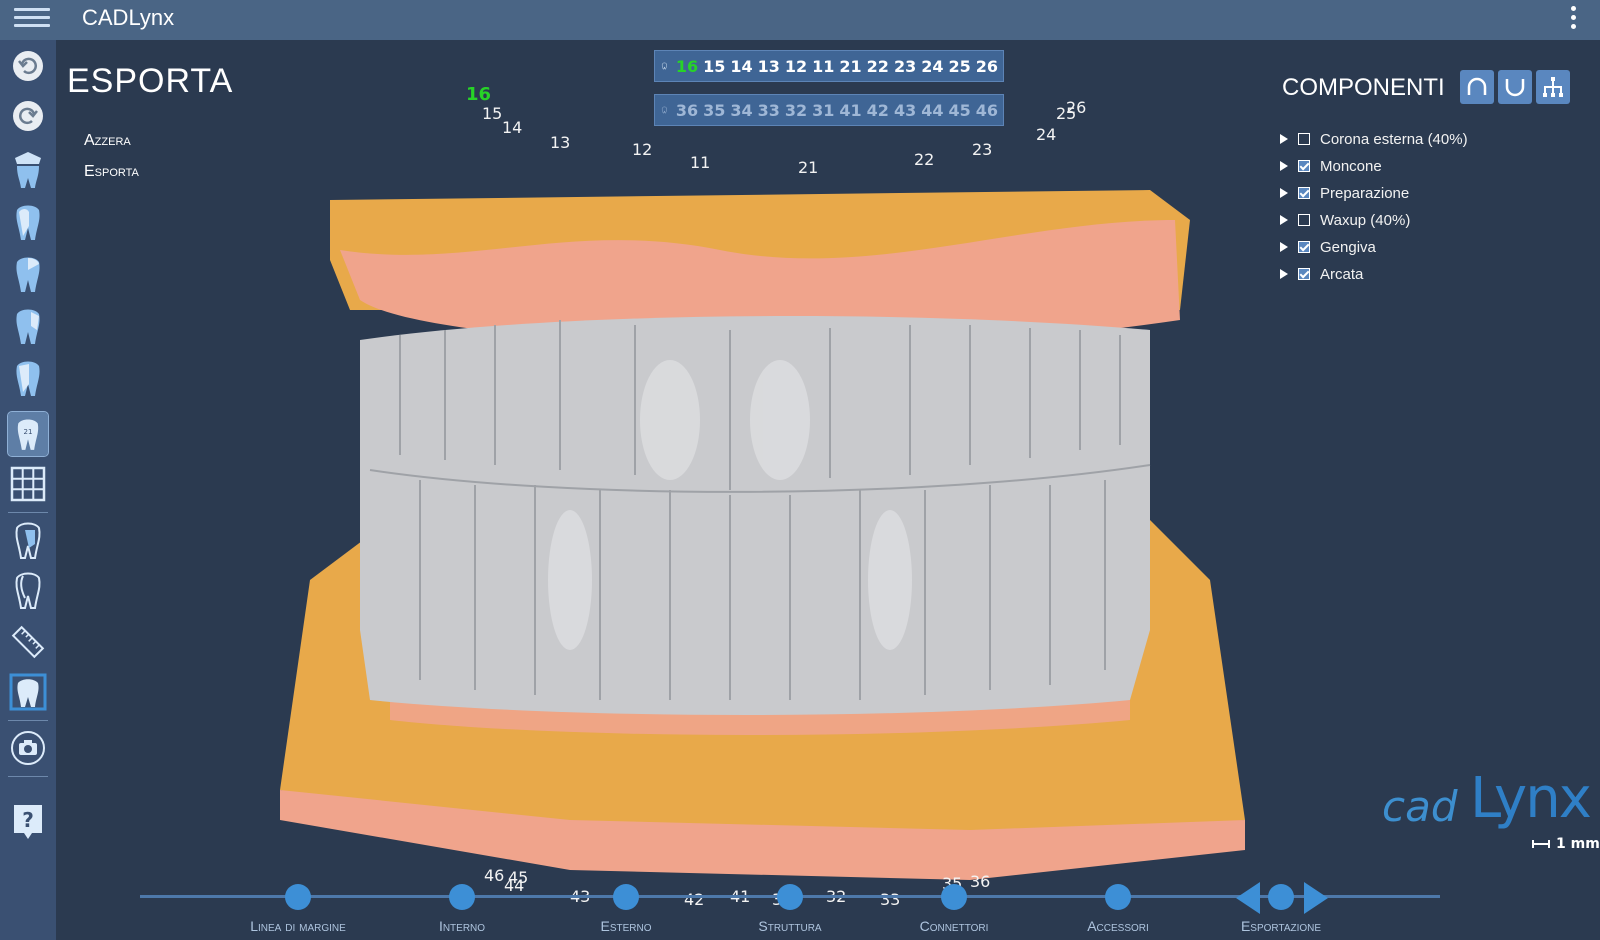 This screenshot has height=940, width=1600. I want to click on model-label-24: 24, so click(1046, 134).